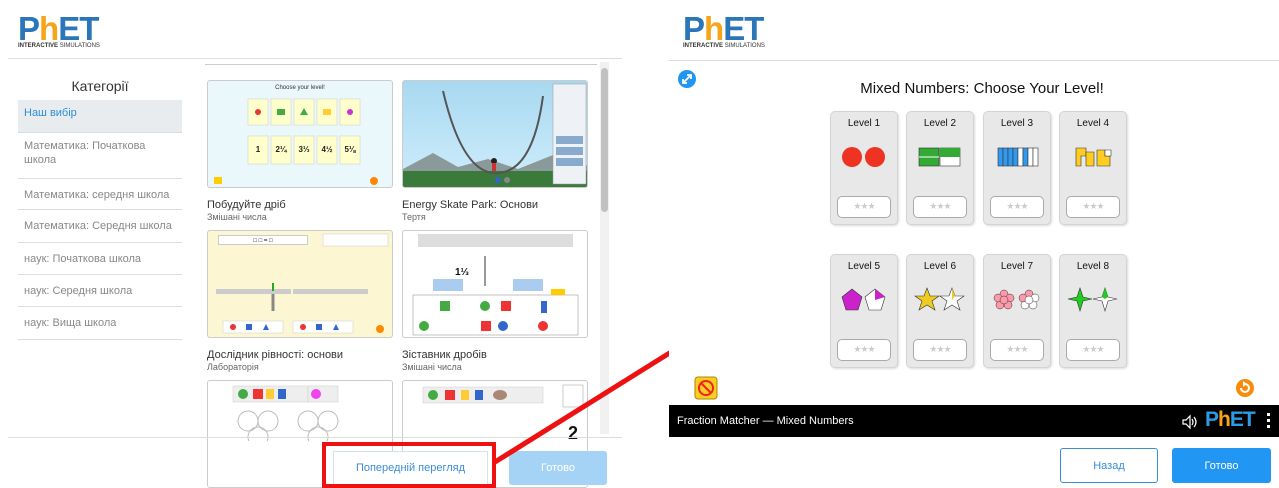 Image resolution: width=1279 pixels, height=488 pixels. I want to click on flowers-icon, so click(1016, 299).